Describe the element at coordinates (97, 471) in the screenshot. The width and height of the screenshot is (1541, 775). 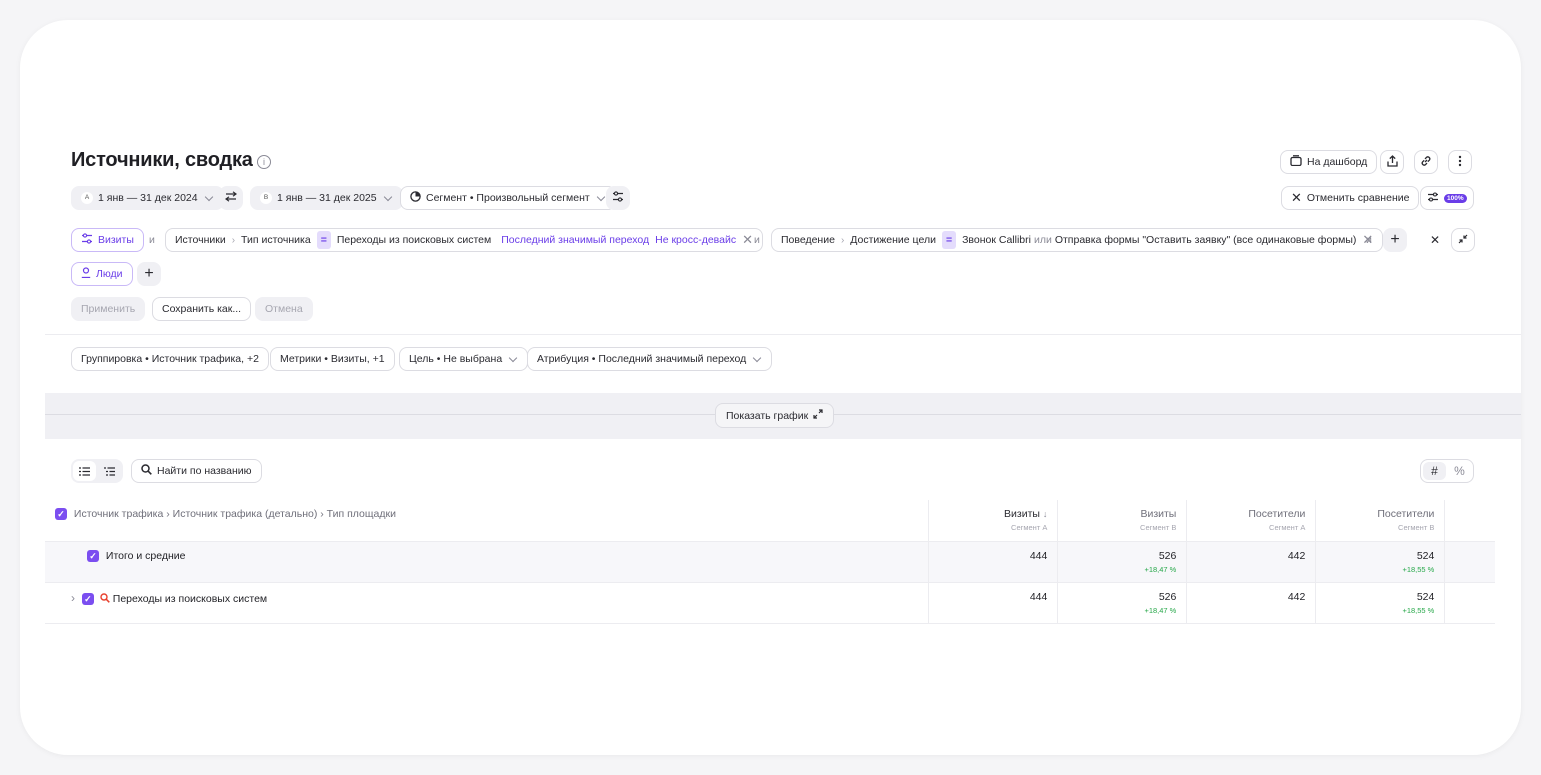
I see `view-mode-toggle` at that location.